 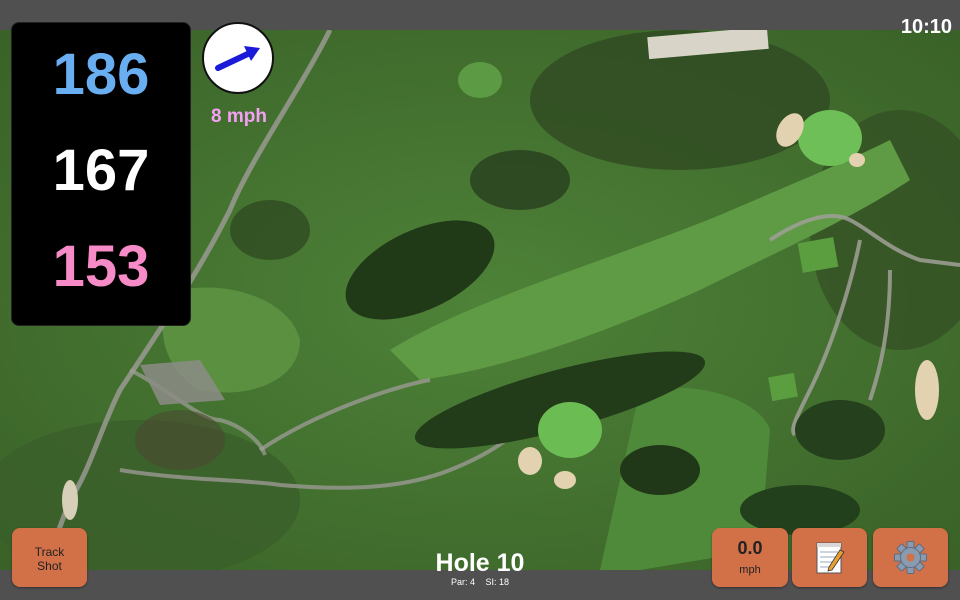 What do you see at coordinates (101, 266) in the screenshot?
I see `front-yardage: 153` at bounding box center [101, 266].